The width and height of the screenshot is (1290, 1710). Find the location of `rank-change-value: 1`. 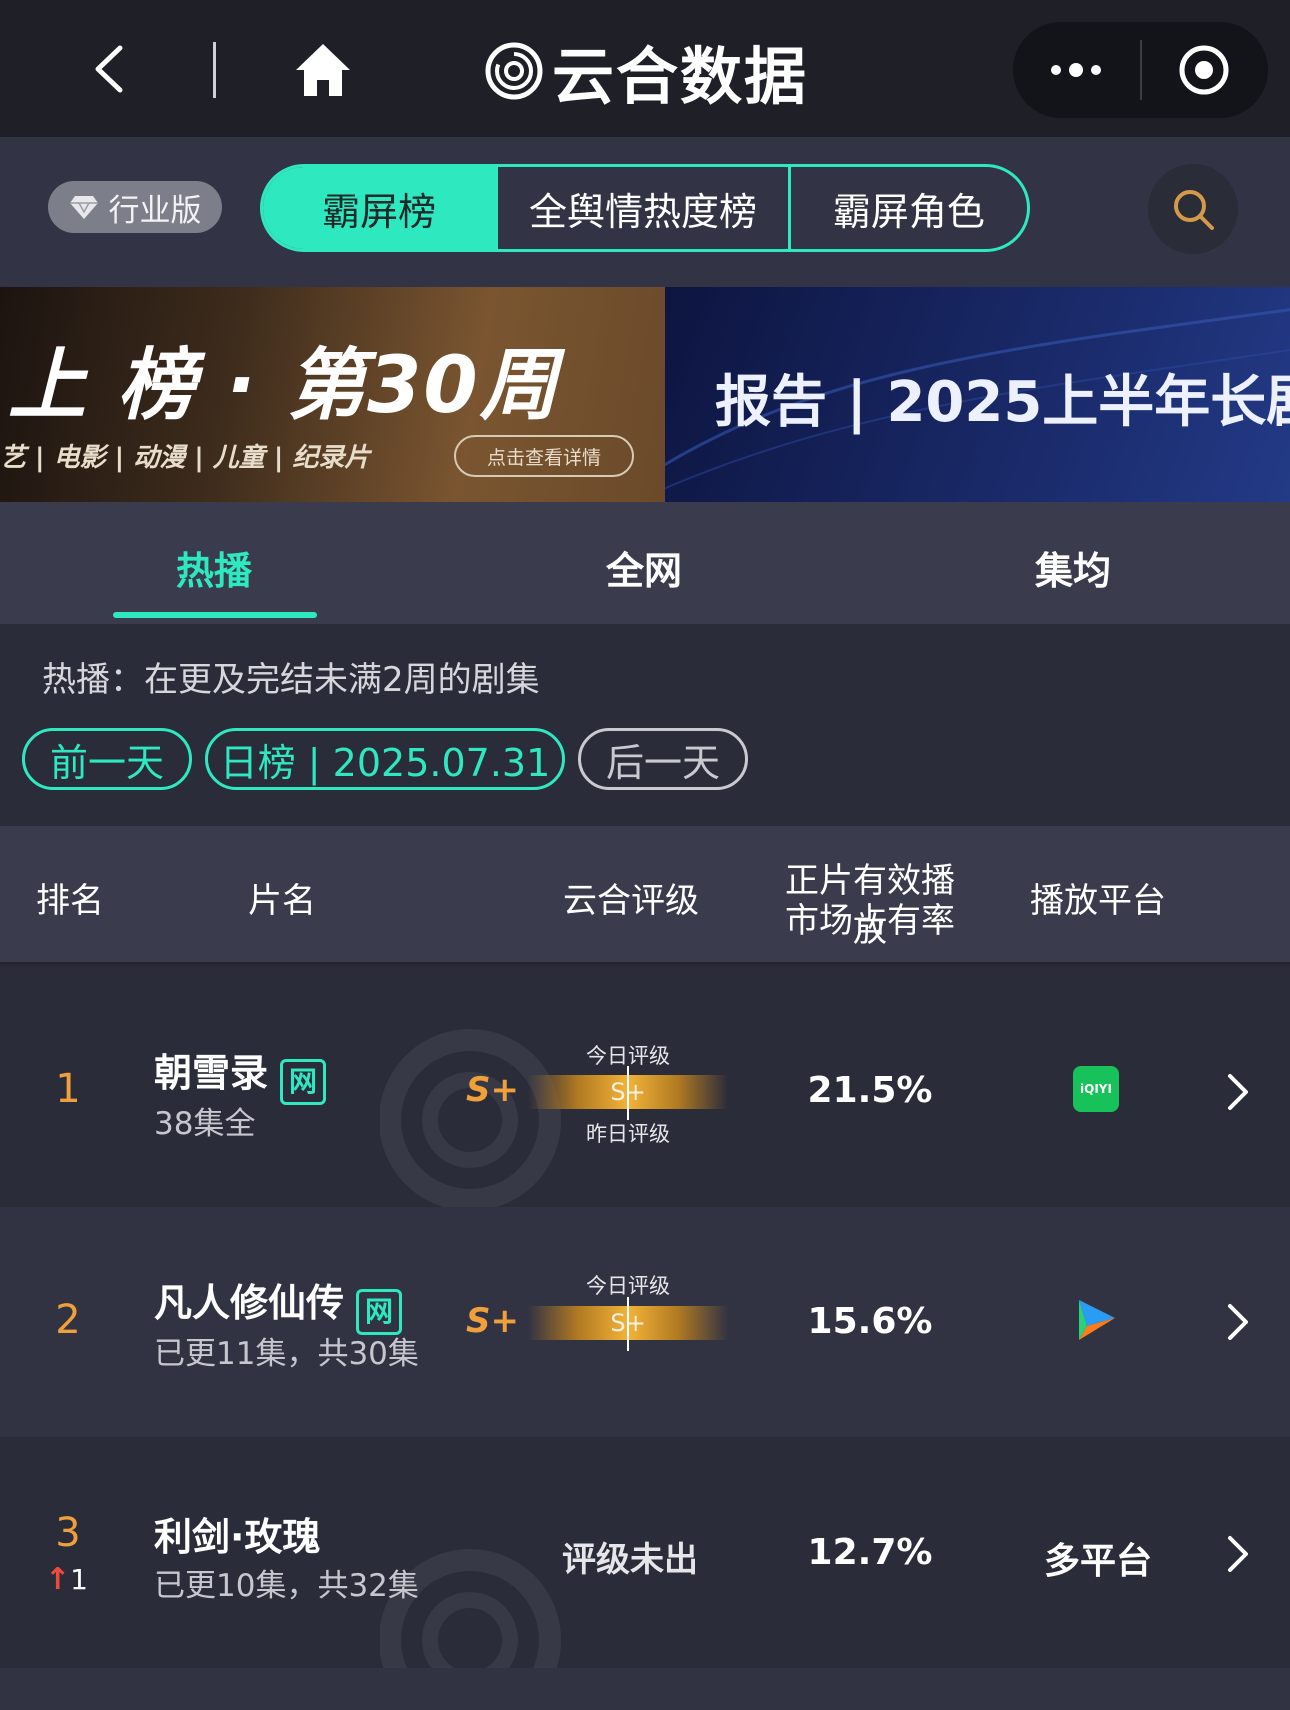

rank-change-value: 1 is located at coordinates (79, 1579).